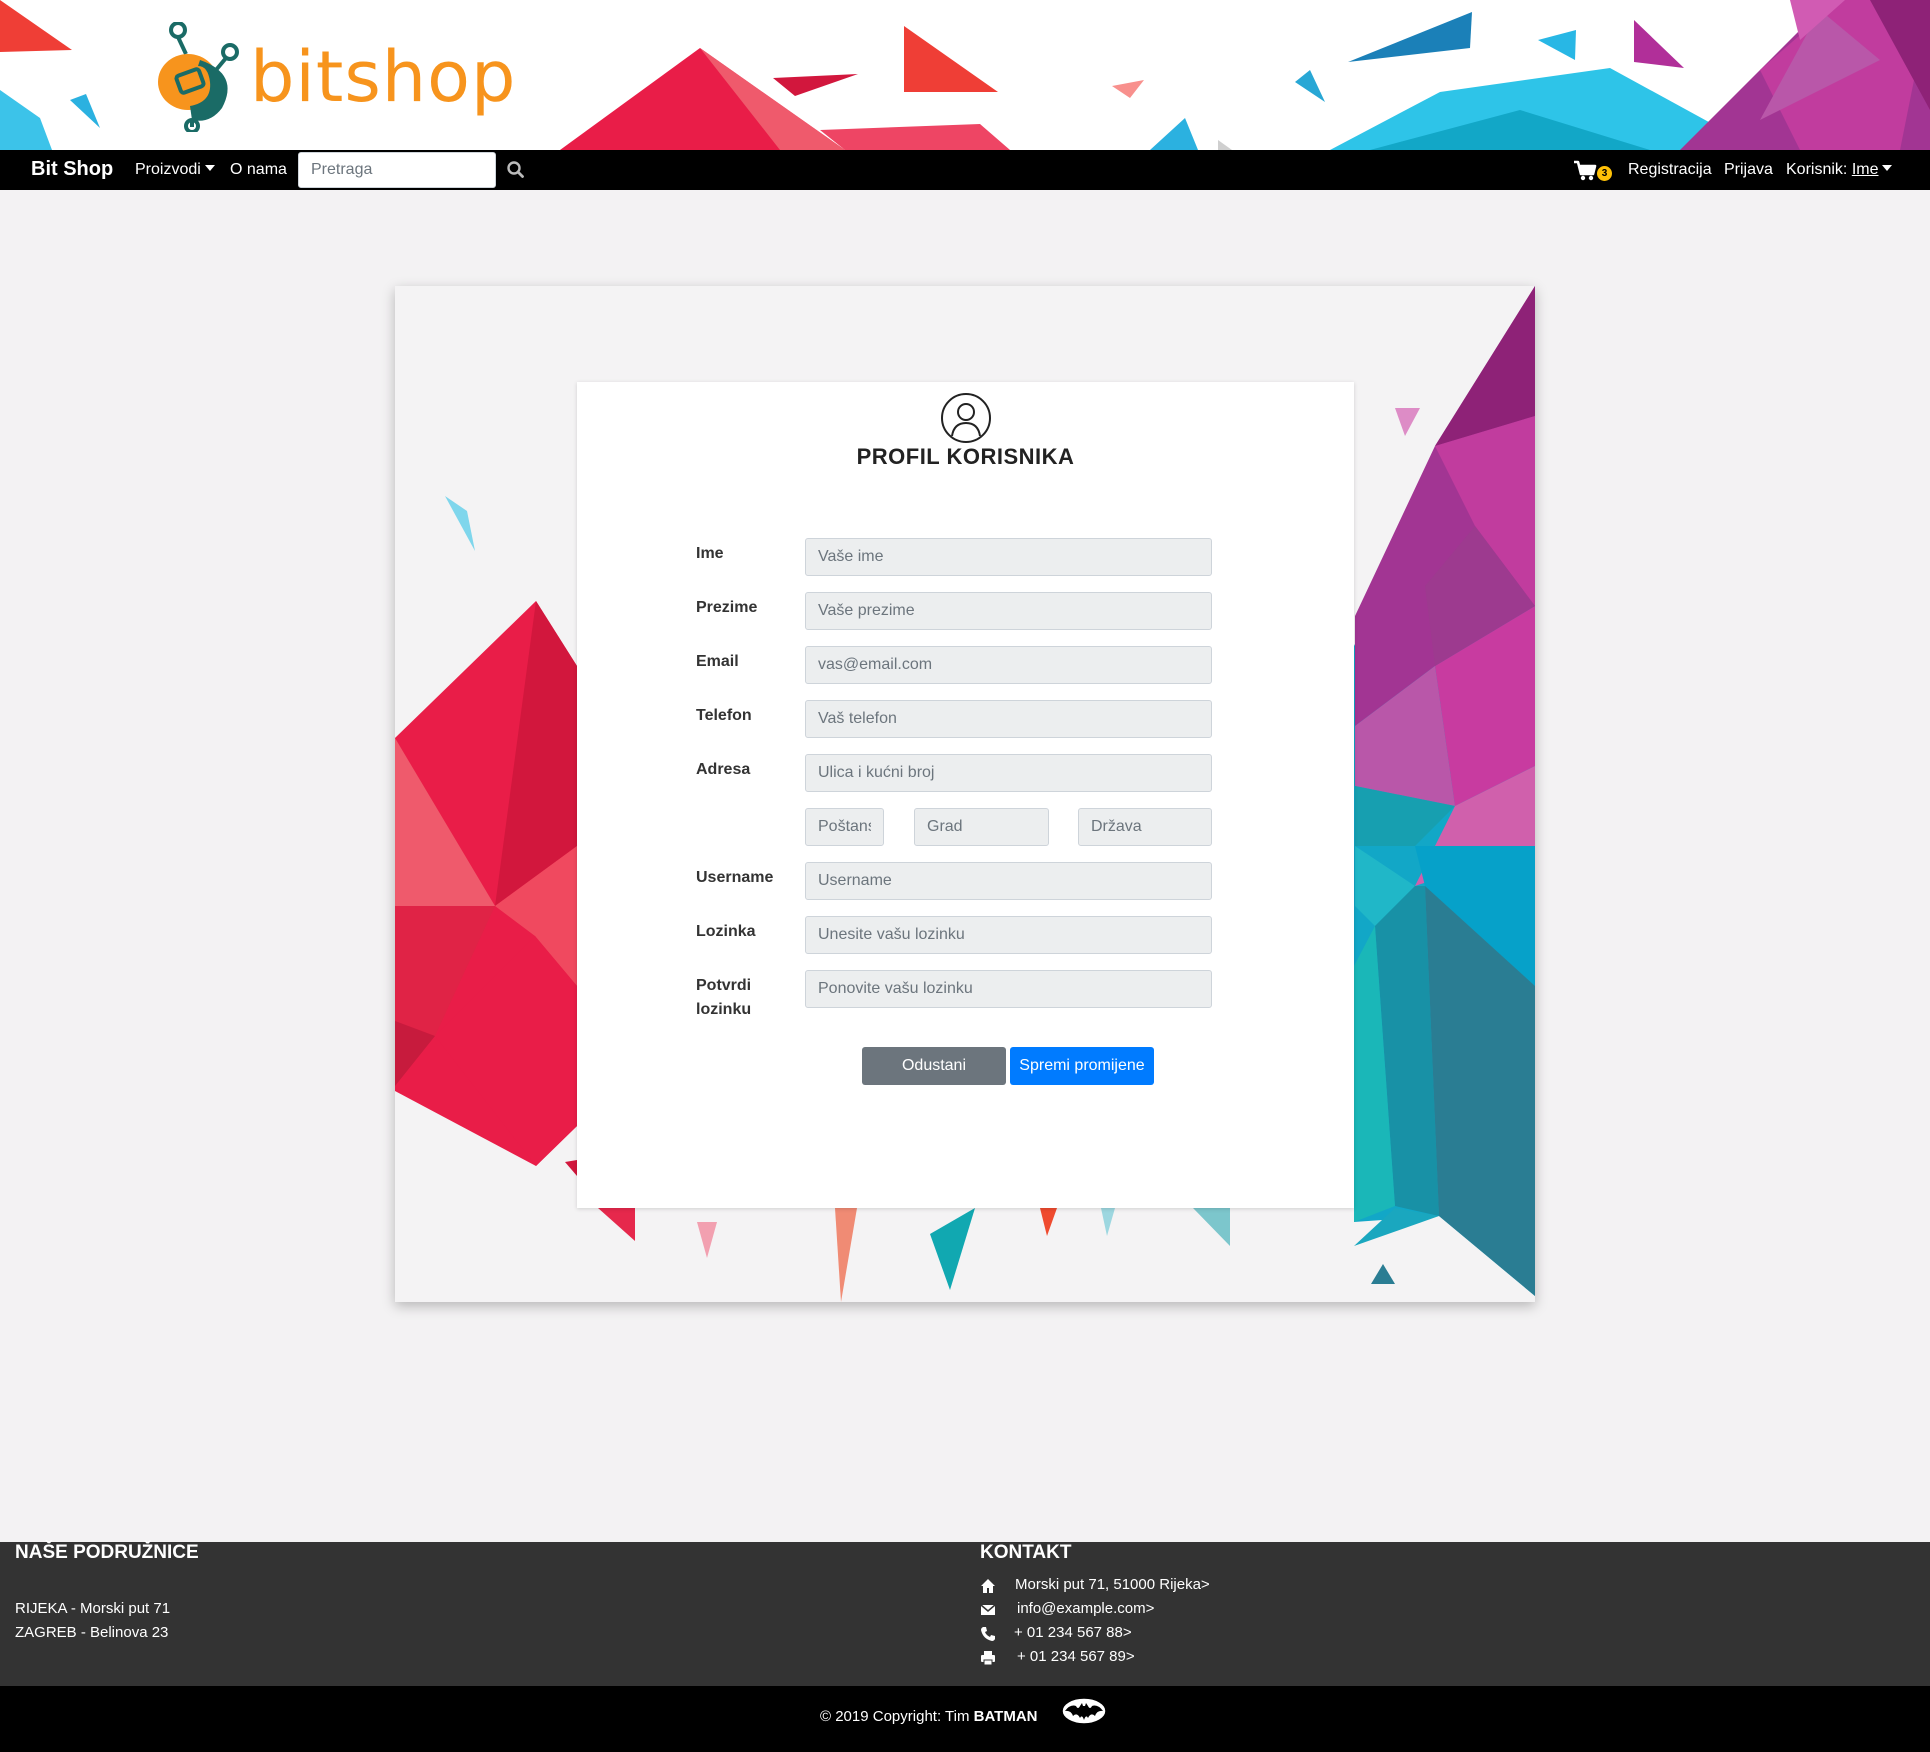 This screenshot has width=1930, height=1752. Describe the element at coordinates (1145, 827) in the screenshot. I see `country-field` at that location.